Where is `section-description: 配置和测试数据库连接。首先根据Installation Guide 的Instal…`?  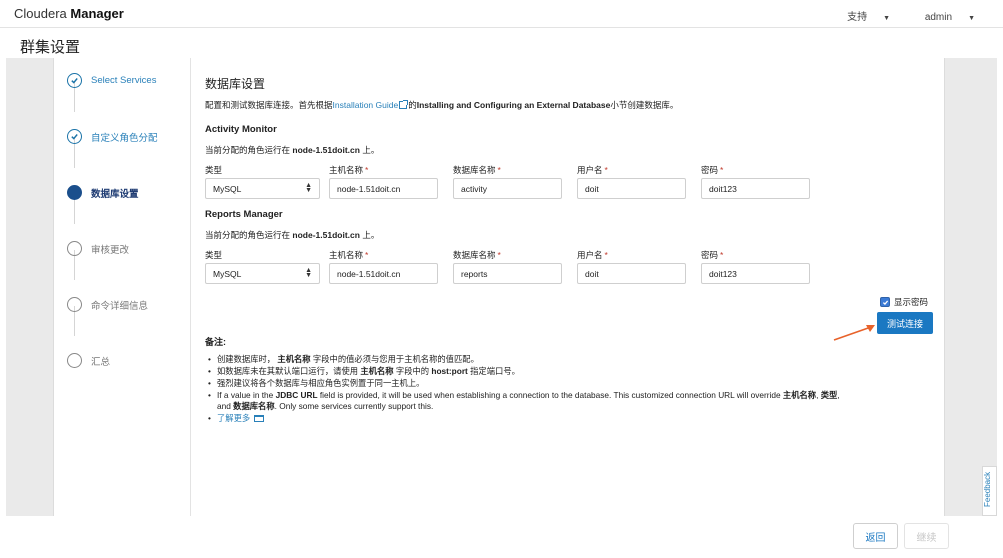
section-description: 配置和测试数据库连接。首先根据Installation Guide 的Instal… is located at coordinates (441, 105).